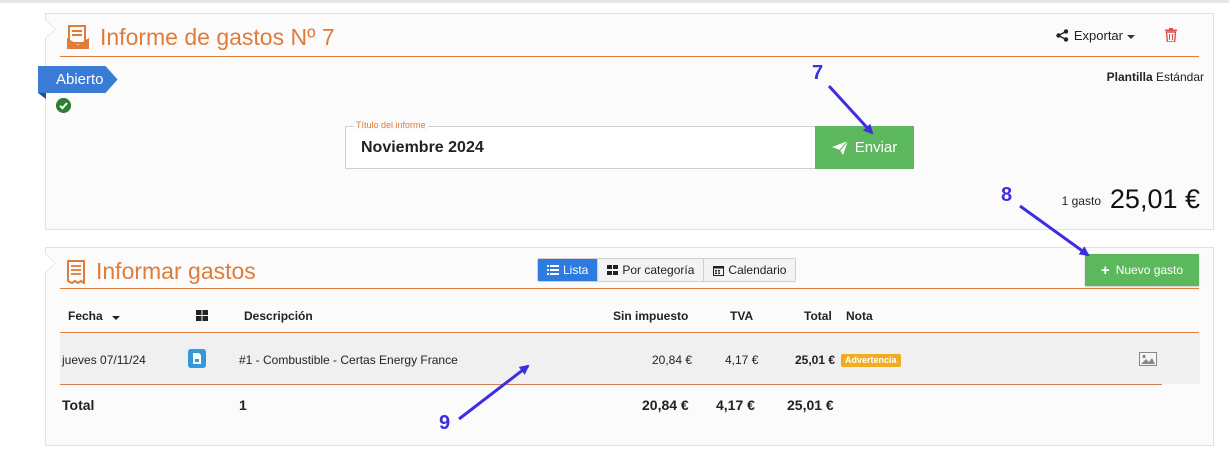 This screenshot has height=472, width=1229. Describe the element at coordinates (818, 73) in the screenshot. I see `annotation-7: 7` at that location.